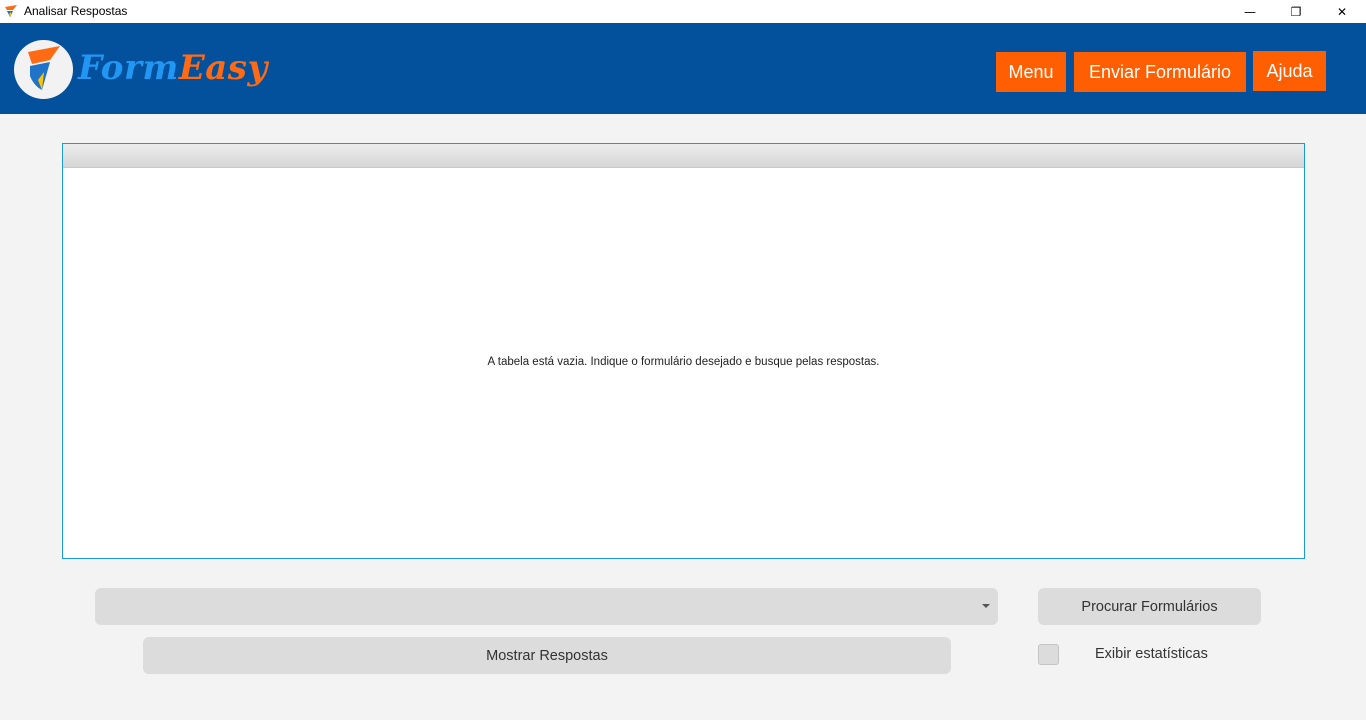 The height and width of the screenshot is (720, 1366). Describe the element at coordinates (43, 69) in the screenshot. I see `logo-icon` at that location.